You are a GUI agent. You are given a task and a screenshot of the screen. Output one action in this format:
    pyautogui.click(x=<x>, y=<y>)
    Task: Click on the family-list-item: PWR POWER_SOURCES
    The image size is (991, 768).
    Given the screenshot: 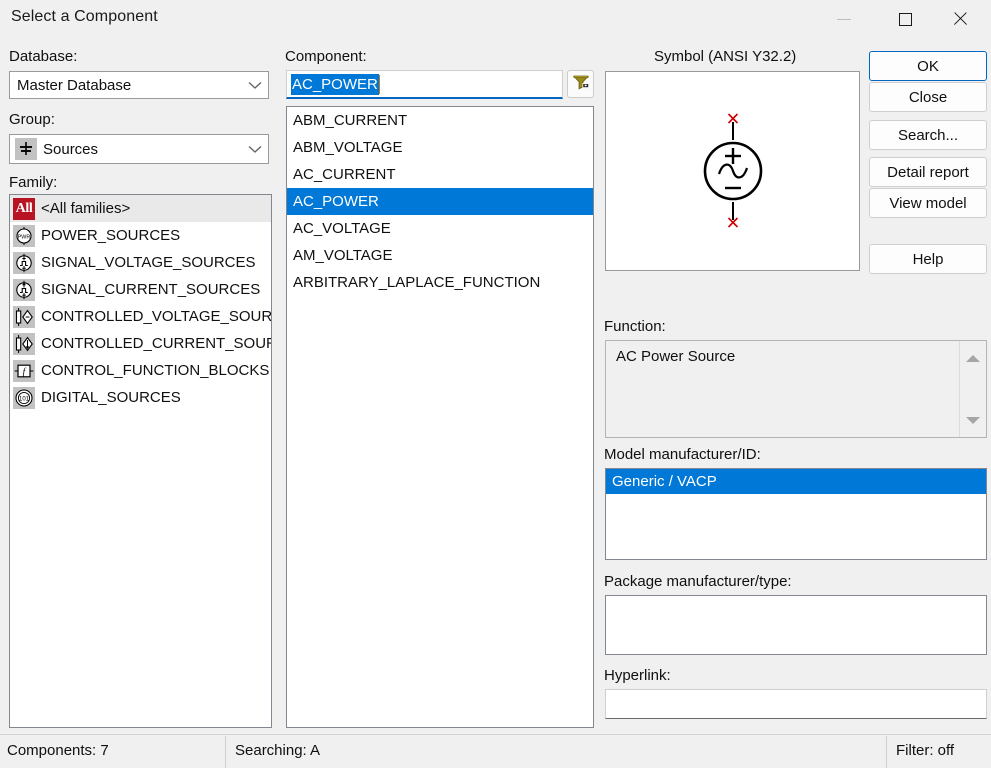 What is the action you would take?
    pyautogui.click(x=140, y=235)
    